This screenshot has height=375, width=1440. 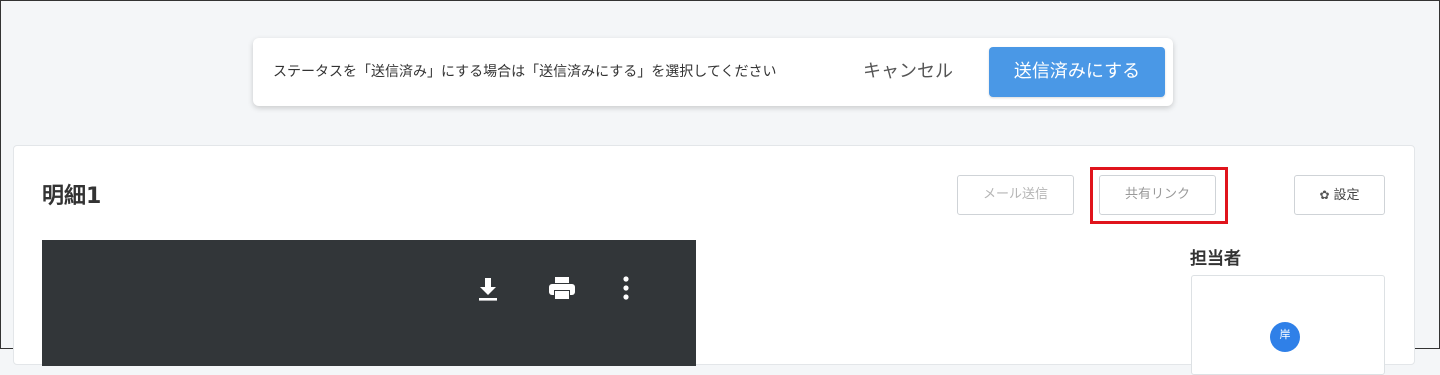 I want to click on cancel-button: キャンセル, so click(x=908, y=72).